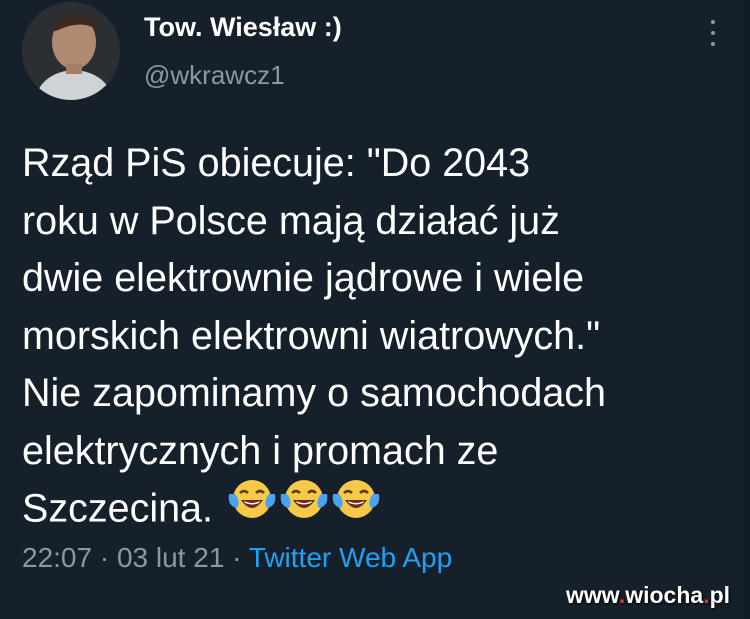 This screenshot has height=619, width=750. Describe the element at coordinates (303, 278) in the screenshot. I see `tweet-line: dwie elektrownie jądrowe i wiele` at that location.